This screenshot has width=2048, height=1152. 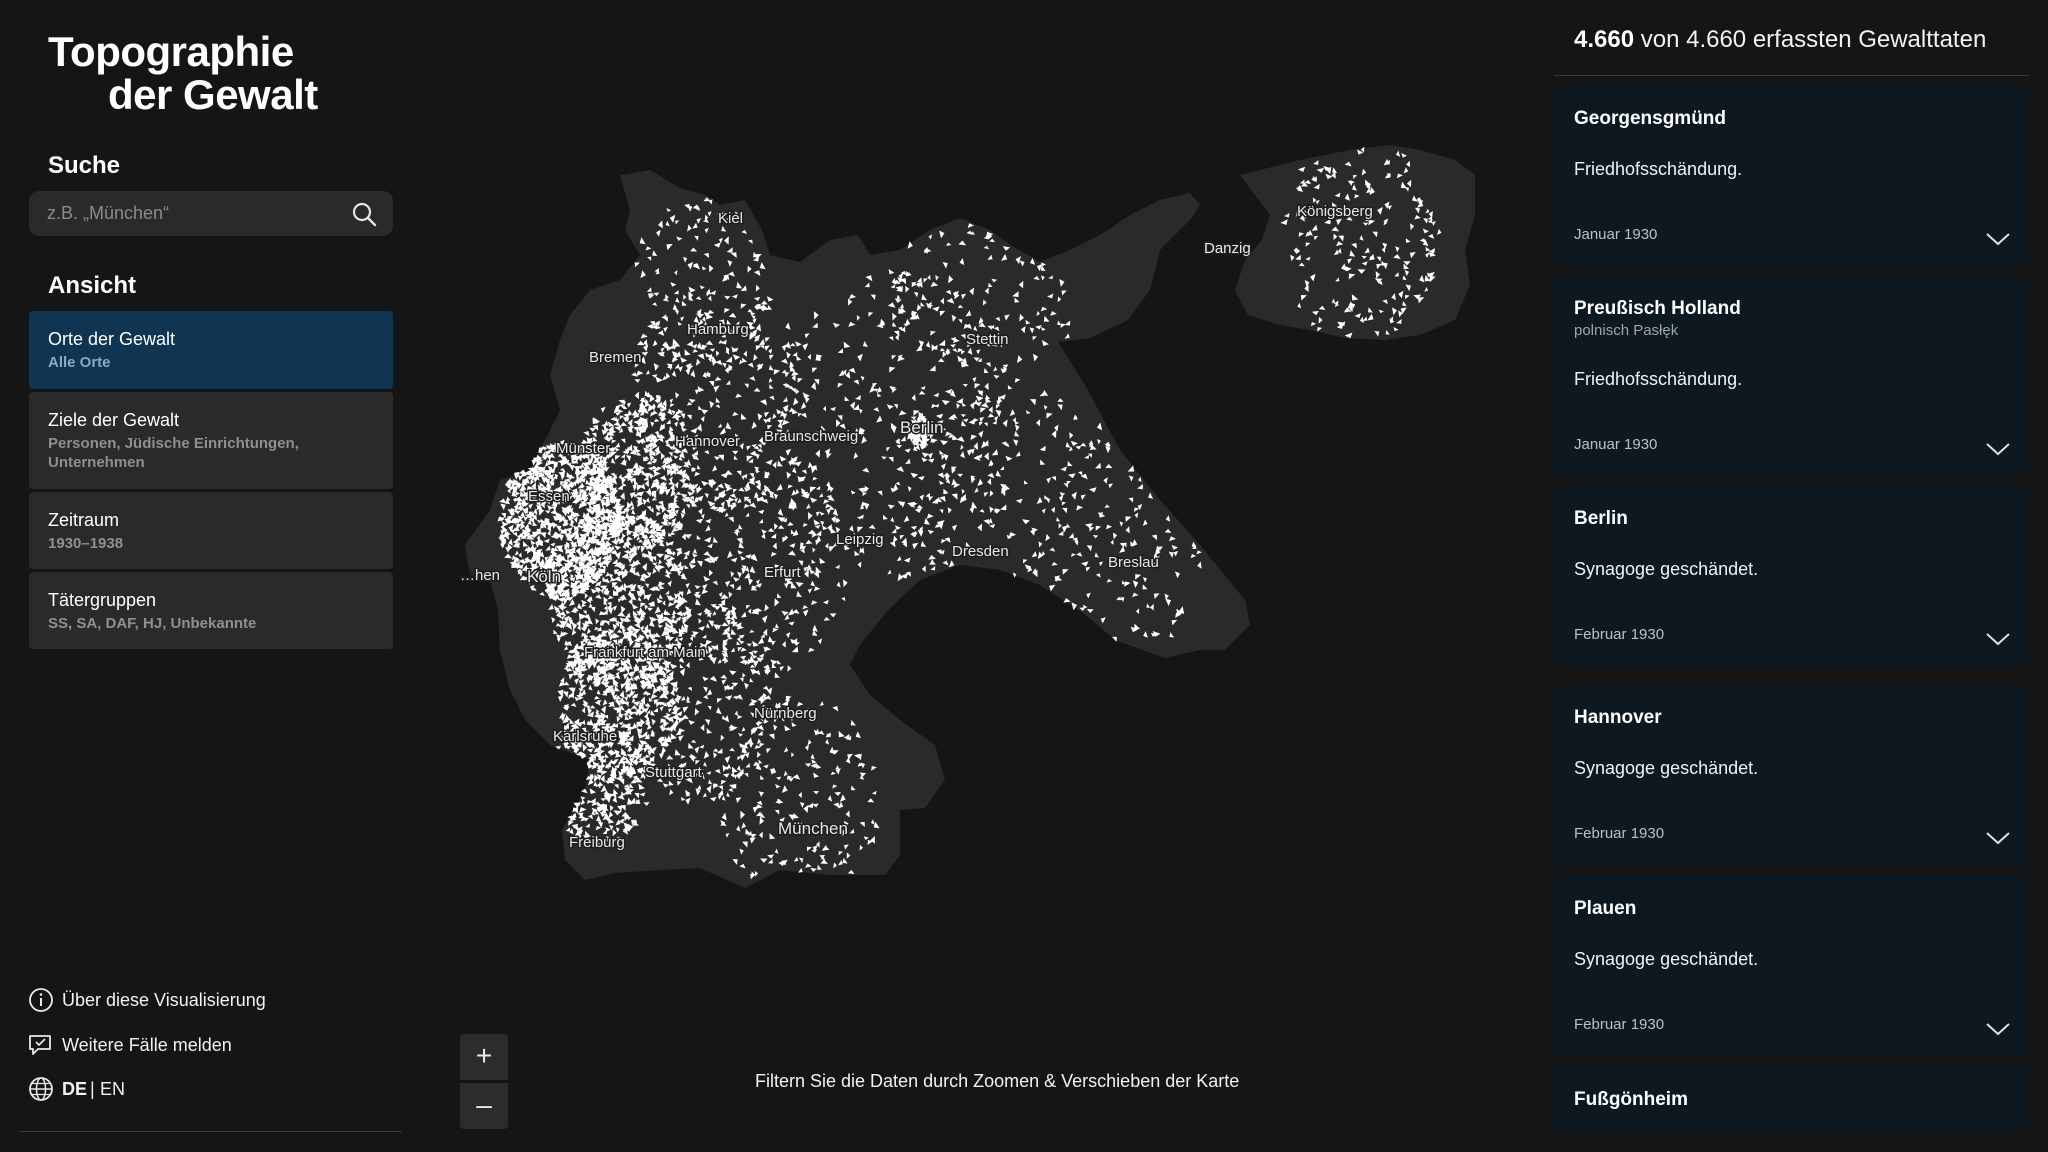 I want to click on city-label-karlsruhe: Karlsruhe, so click(x=585, y=736).